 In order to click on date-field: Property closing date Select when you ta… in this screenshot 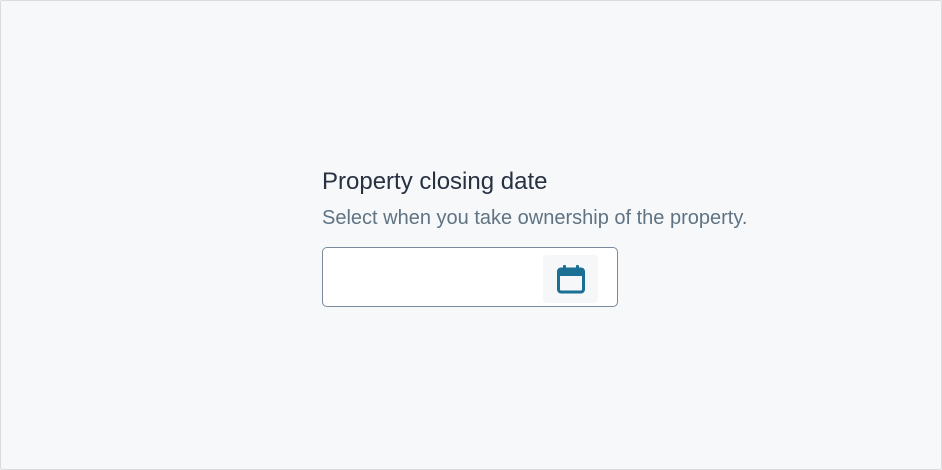, I will do `click(535, 237)`.